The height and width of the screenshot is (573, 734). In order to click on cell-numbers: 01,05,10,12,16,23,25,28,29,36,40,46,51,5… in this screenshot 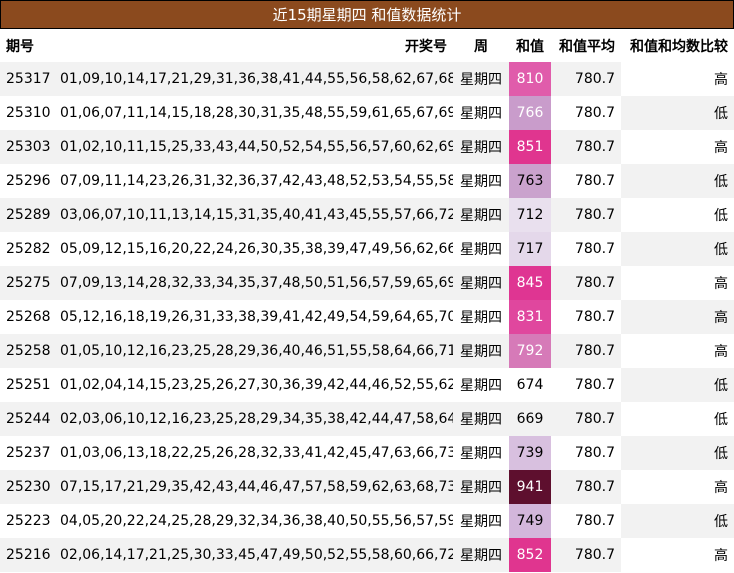, I will do `click(253, 351)`.